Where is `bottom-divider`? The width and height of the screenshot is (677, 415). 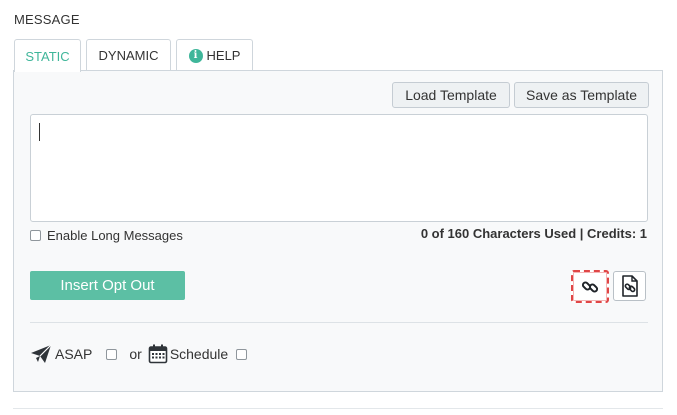
bottom-divider is located at coordinates (338, 408).